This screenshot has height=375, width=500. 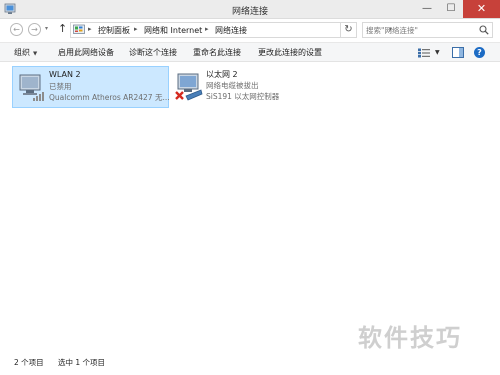 What do you see at coordinates (65, 74) in the screenshot?
I see `connection-name: WLAN 2` at bounding box center [65, 74].